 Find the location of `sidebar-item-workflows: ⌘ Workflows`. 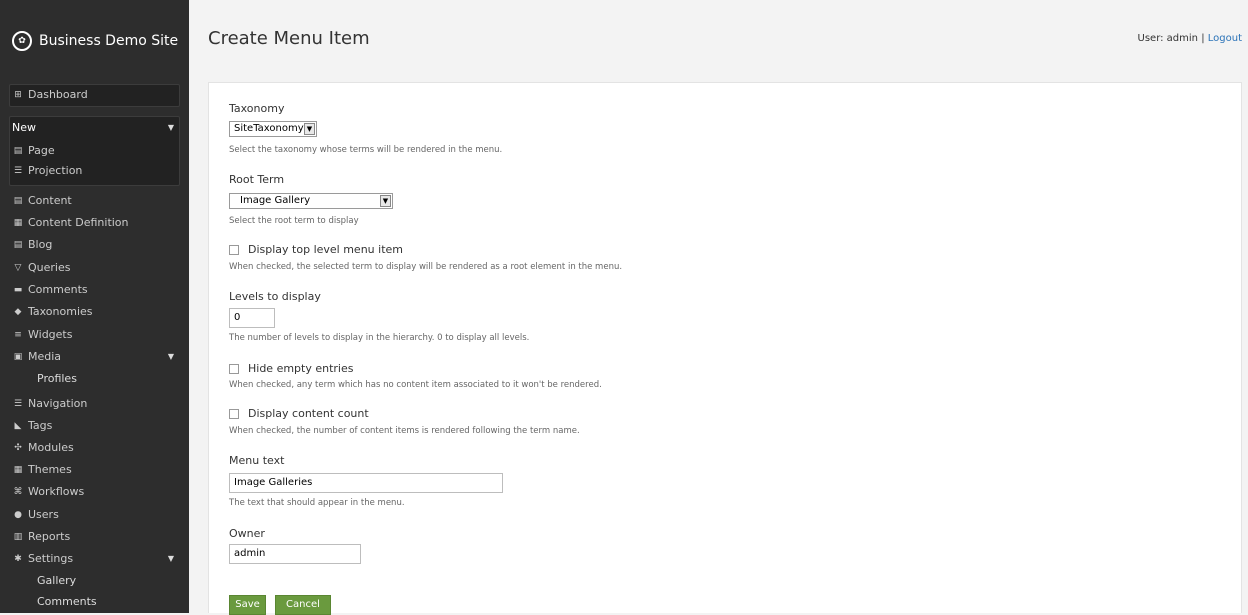

sidebar-item-workflows: ⌘ Workflows is located at coordinates (48, 492).